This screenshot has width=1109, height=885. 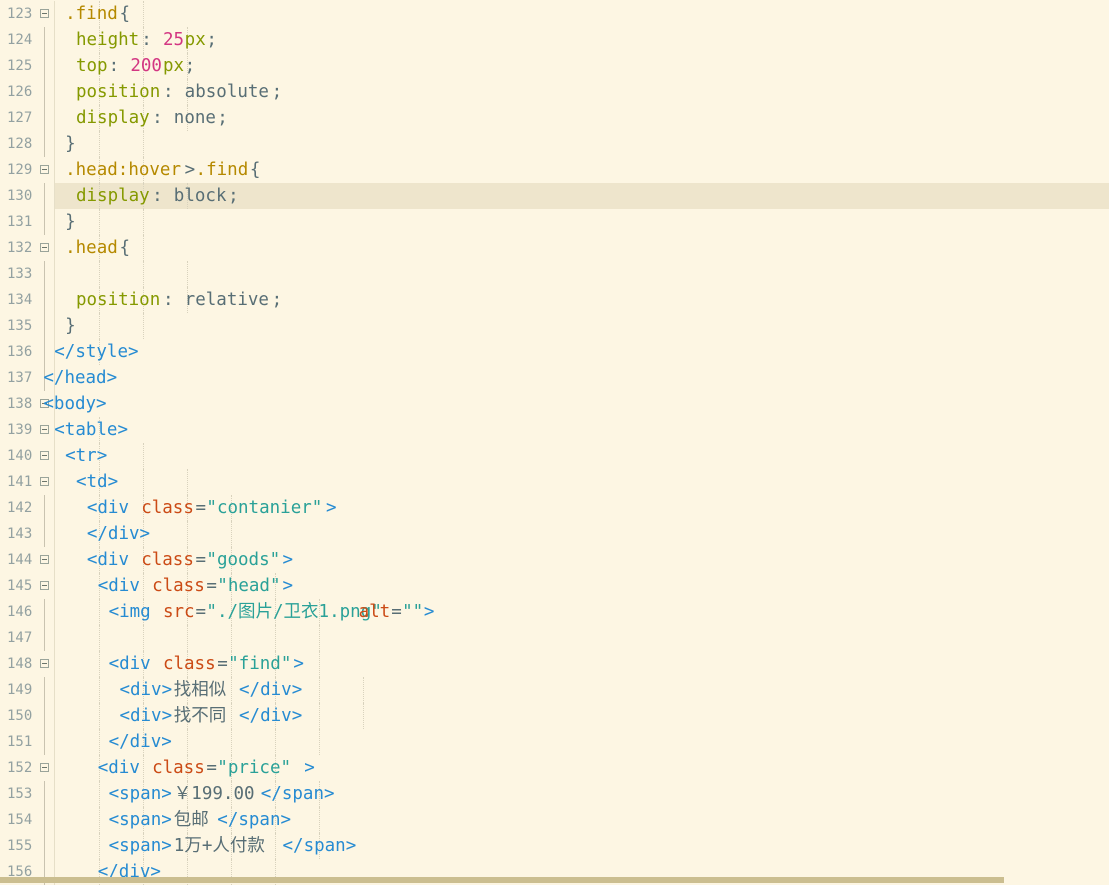 I want to click on code-line: 148 <div class = "find" >, so click(x=554, y=664).